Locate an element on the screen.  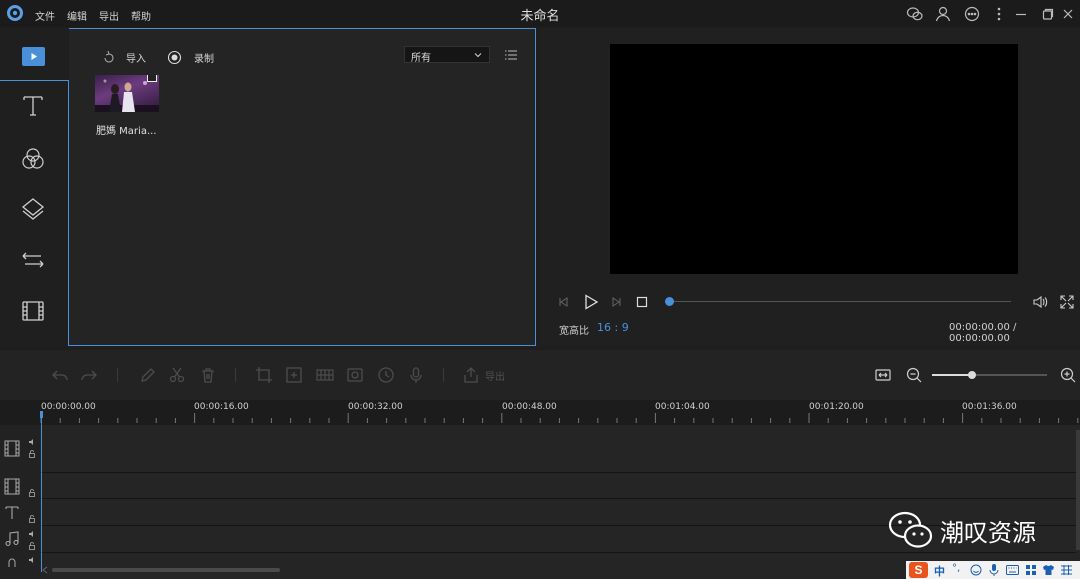
list-view-button is located at coordinates (511, 55).